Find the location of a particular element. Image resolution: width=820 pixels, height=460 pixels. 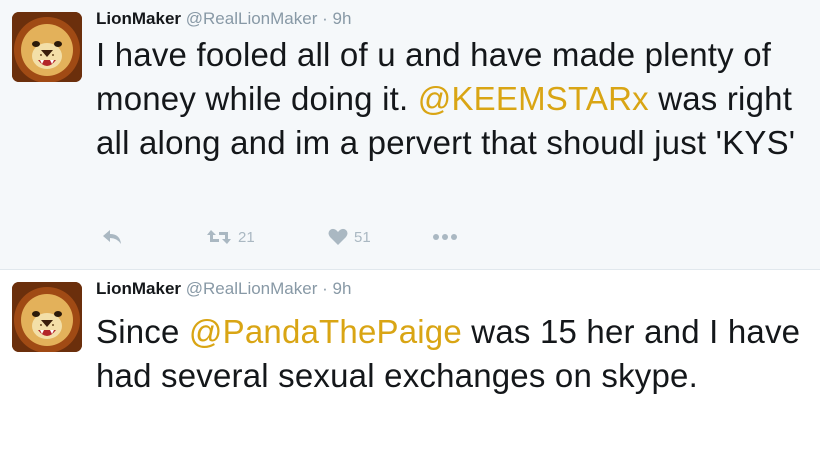

reply-button is located at coordinates (112, 237).